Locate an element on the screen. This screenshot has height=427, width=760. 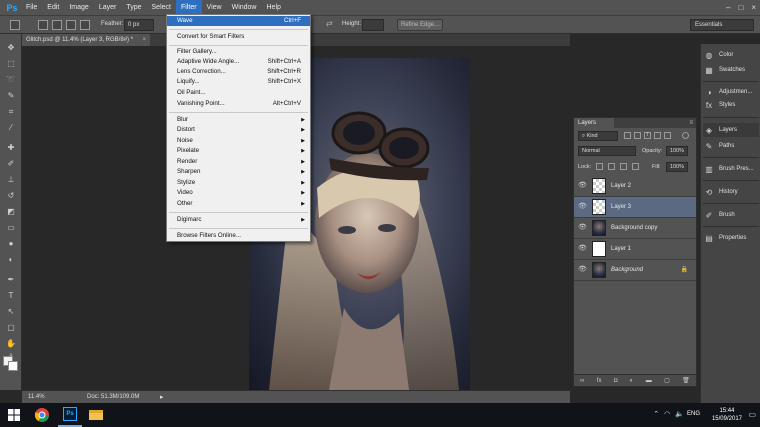
start-button is located at coordinates (14, 415).